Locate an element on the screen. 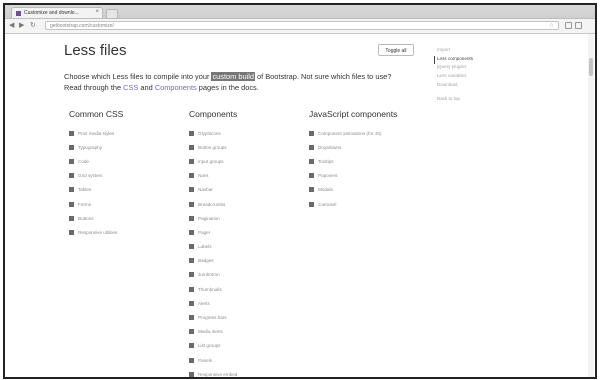  address-bar: getbootstrap.com/customize/ ☆ is located at coordinates (302, 25).